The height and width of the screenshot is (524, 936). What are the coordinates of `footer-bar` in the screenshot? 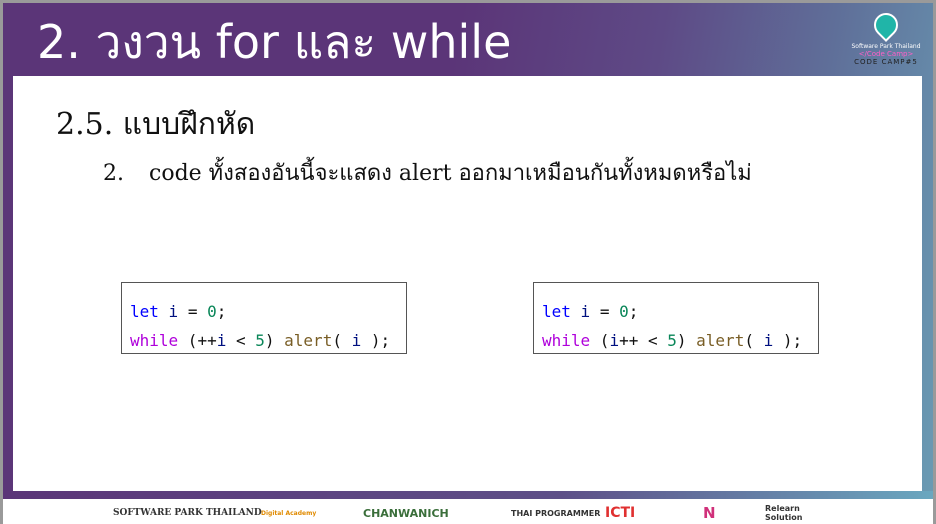 It's located at (468, 495).